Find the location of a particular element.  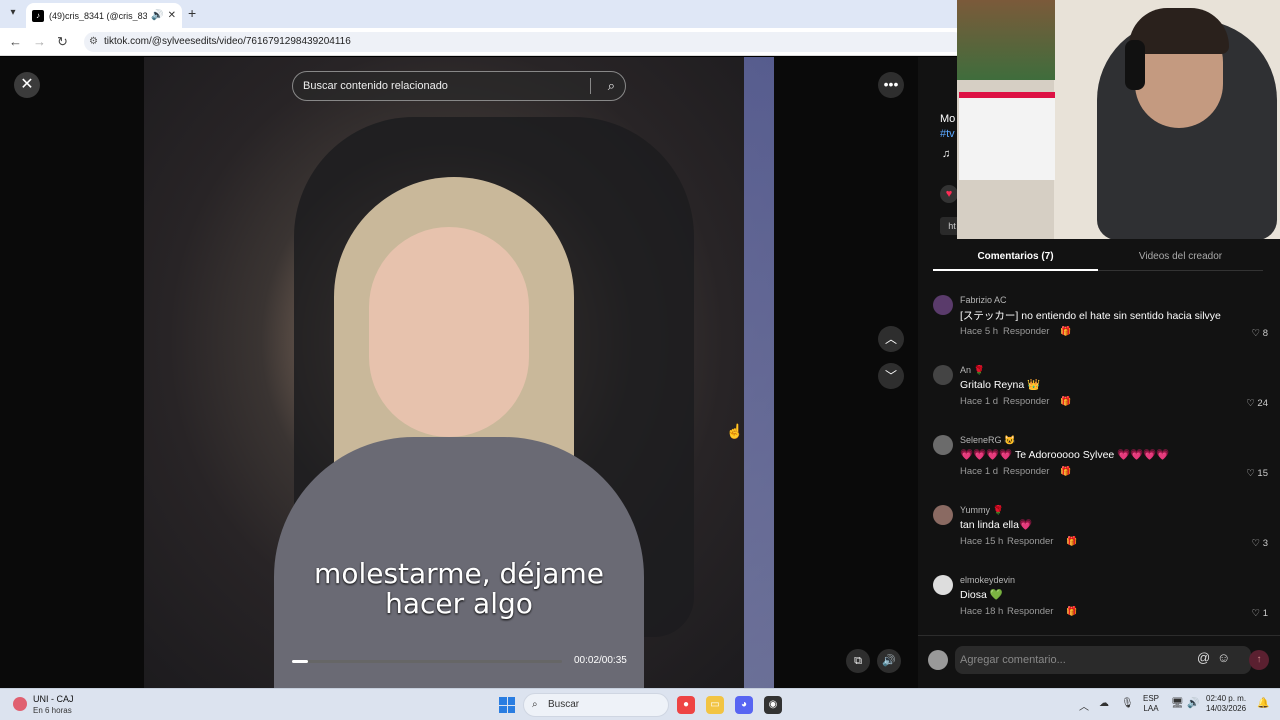

like-count: 3 is located at coordinates (1265, 543).